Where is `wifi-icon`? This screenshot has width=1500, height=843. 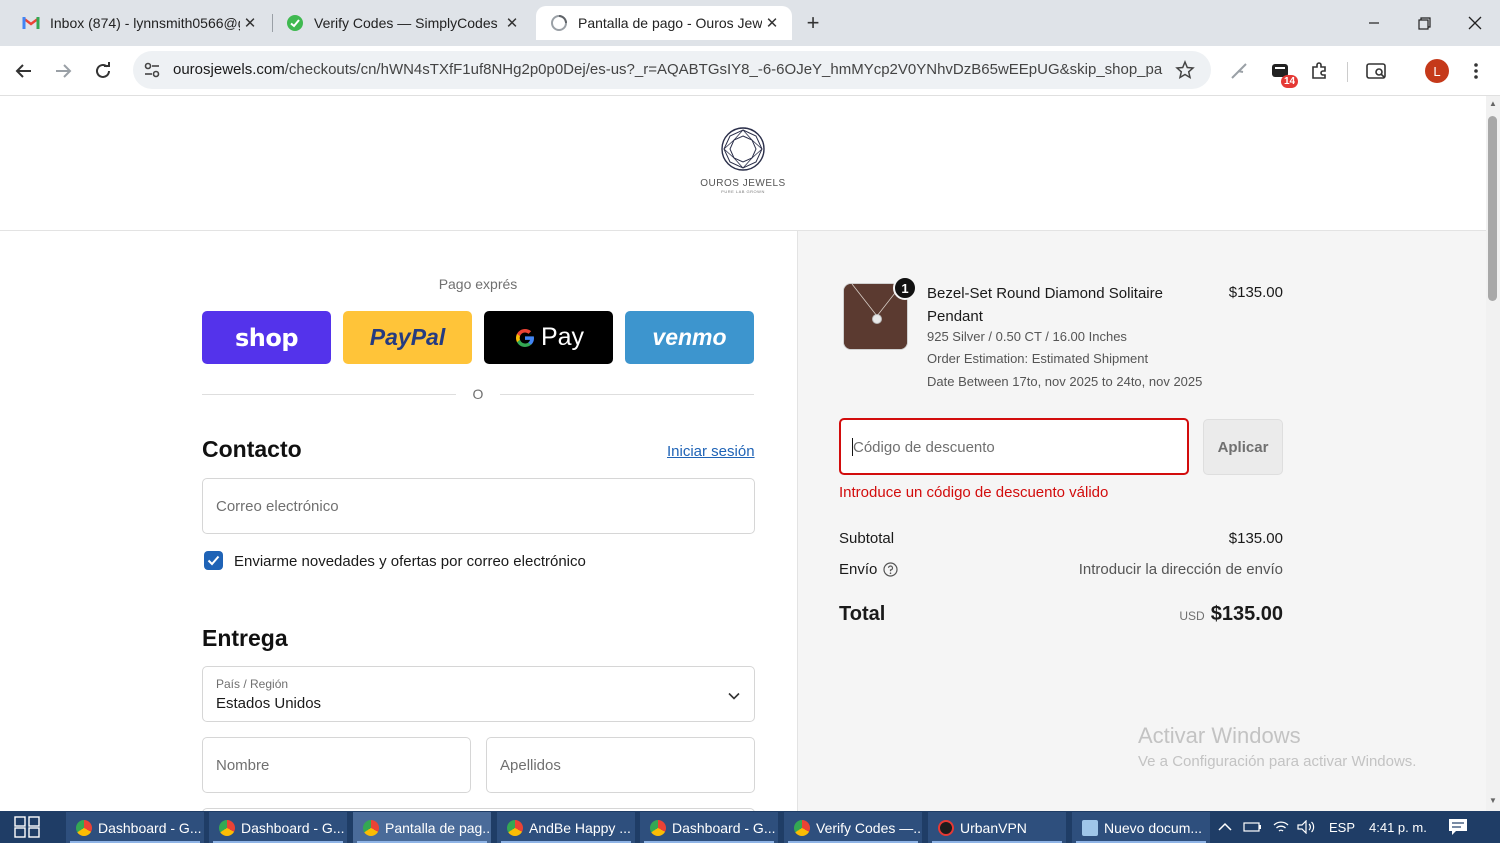 wifi-icon is located at coordinates (1281, 827).